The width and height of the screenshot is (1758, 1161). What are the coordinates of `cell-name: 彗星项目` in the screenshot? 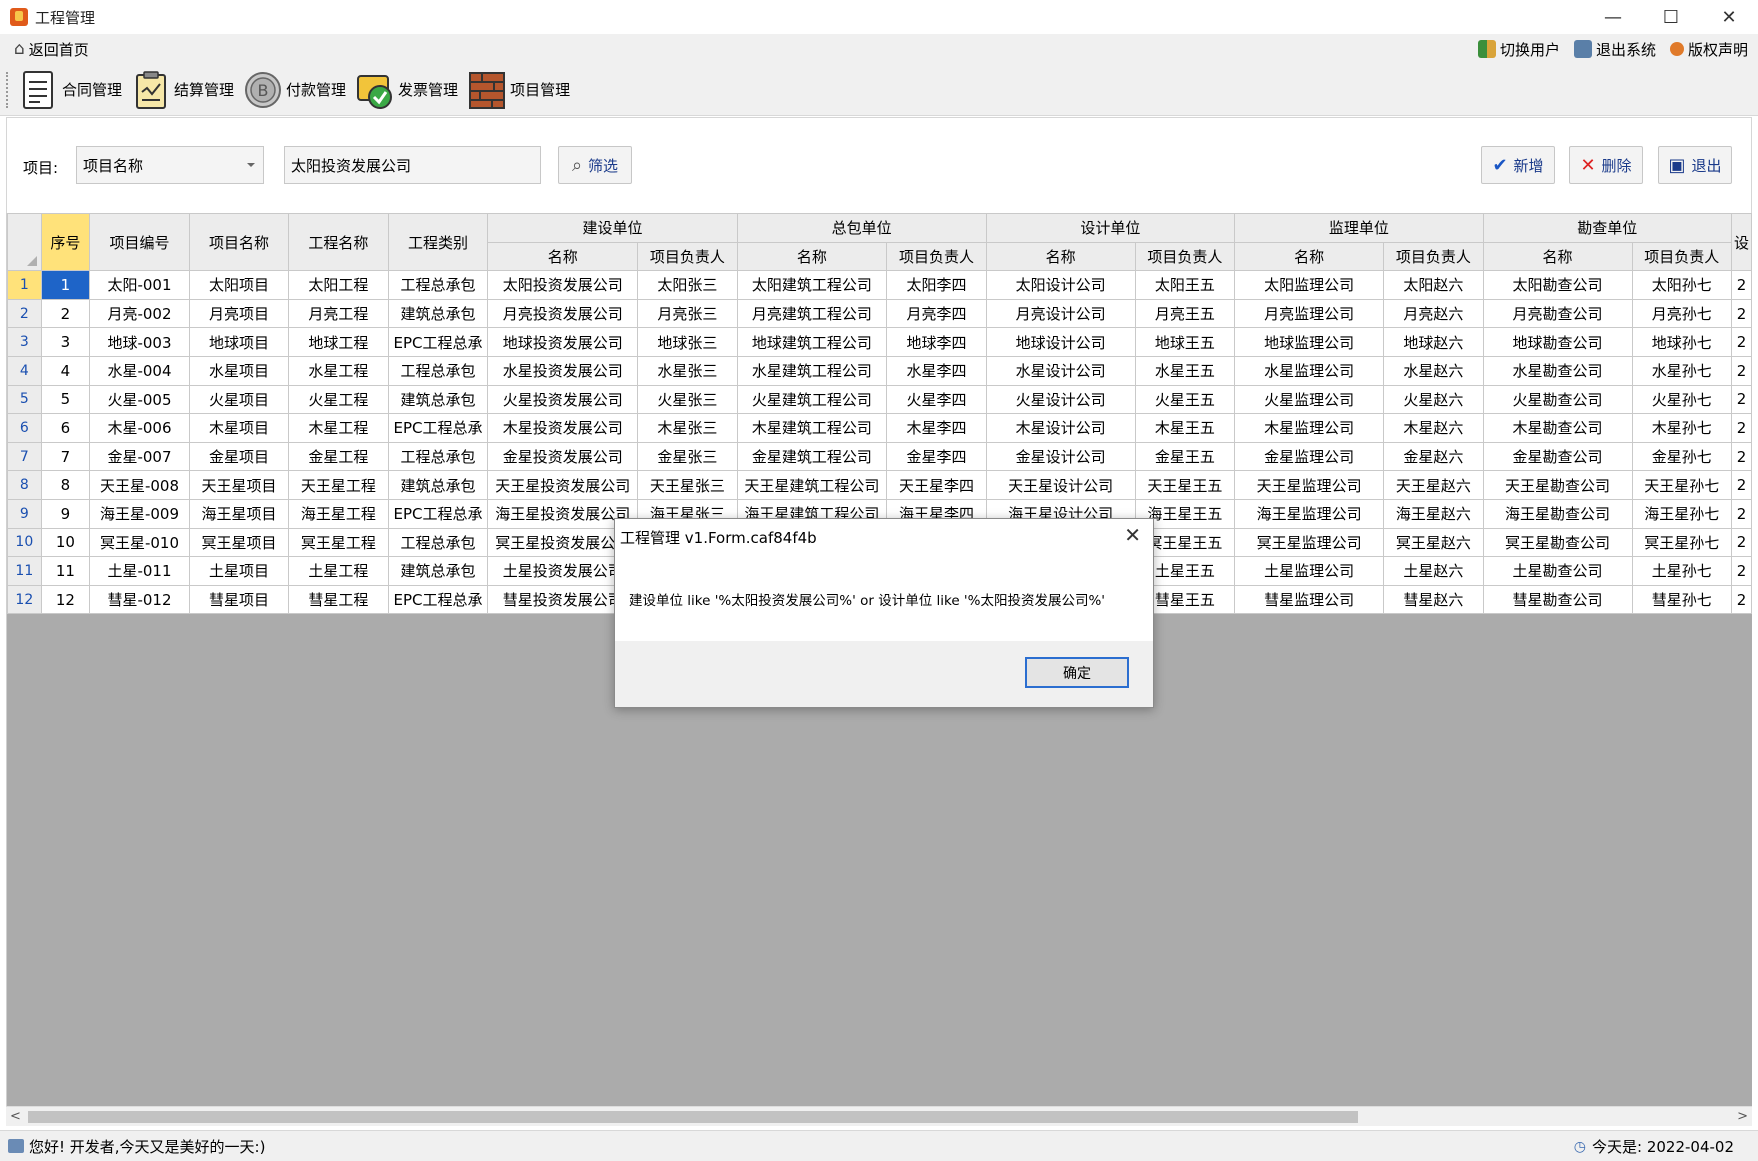 It's located at (239, 599).